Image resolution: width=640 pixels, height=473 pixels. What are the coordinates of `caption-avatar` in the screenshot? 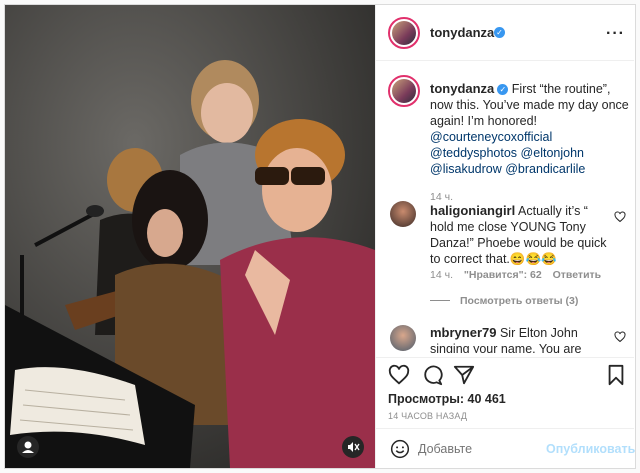 It's located at (404, 91).